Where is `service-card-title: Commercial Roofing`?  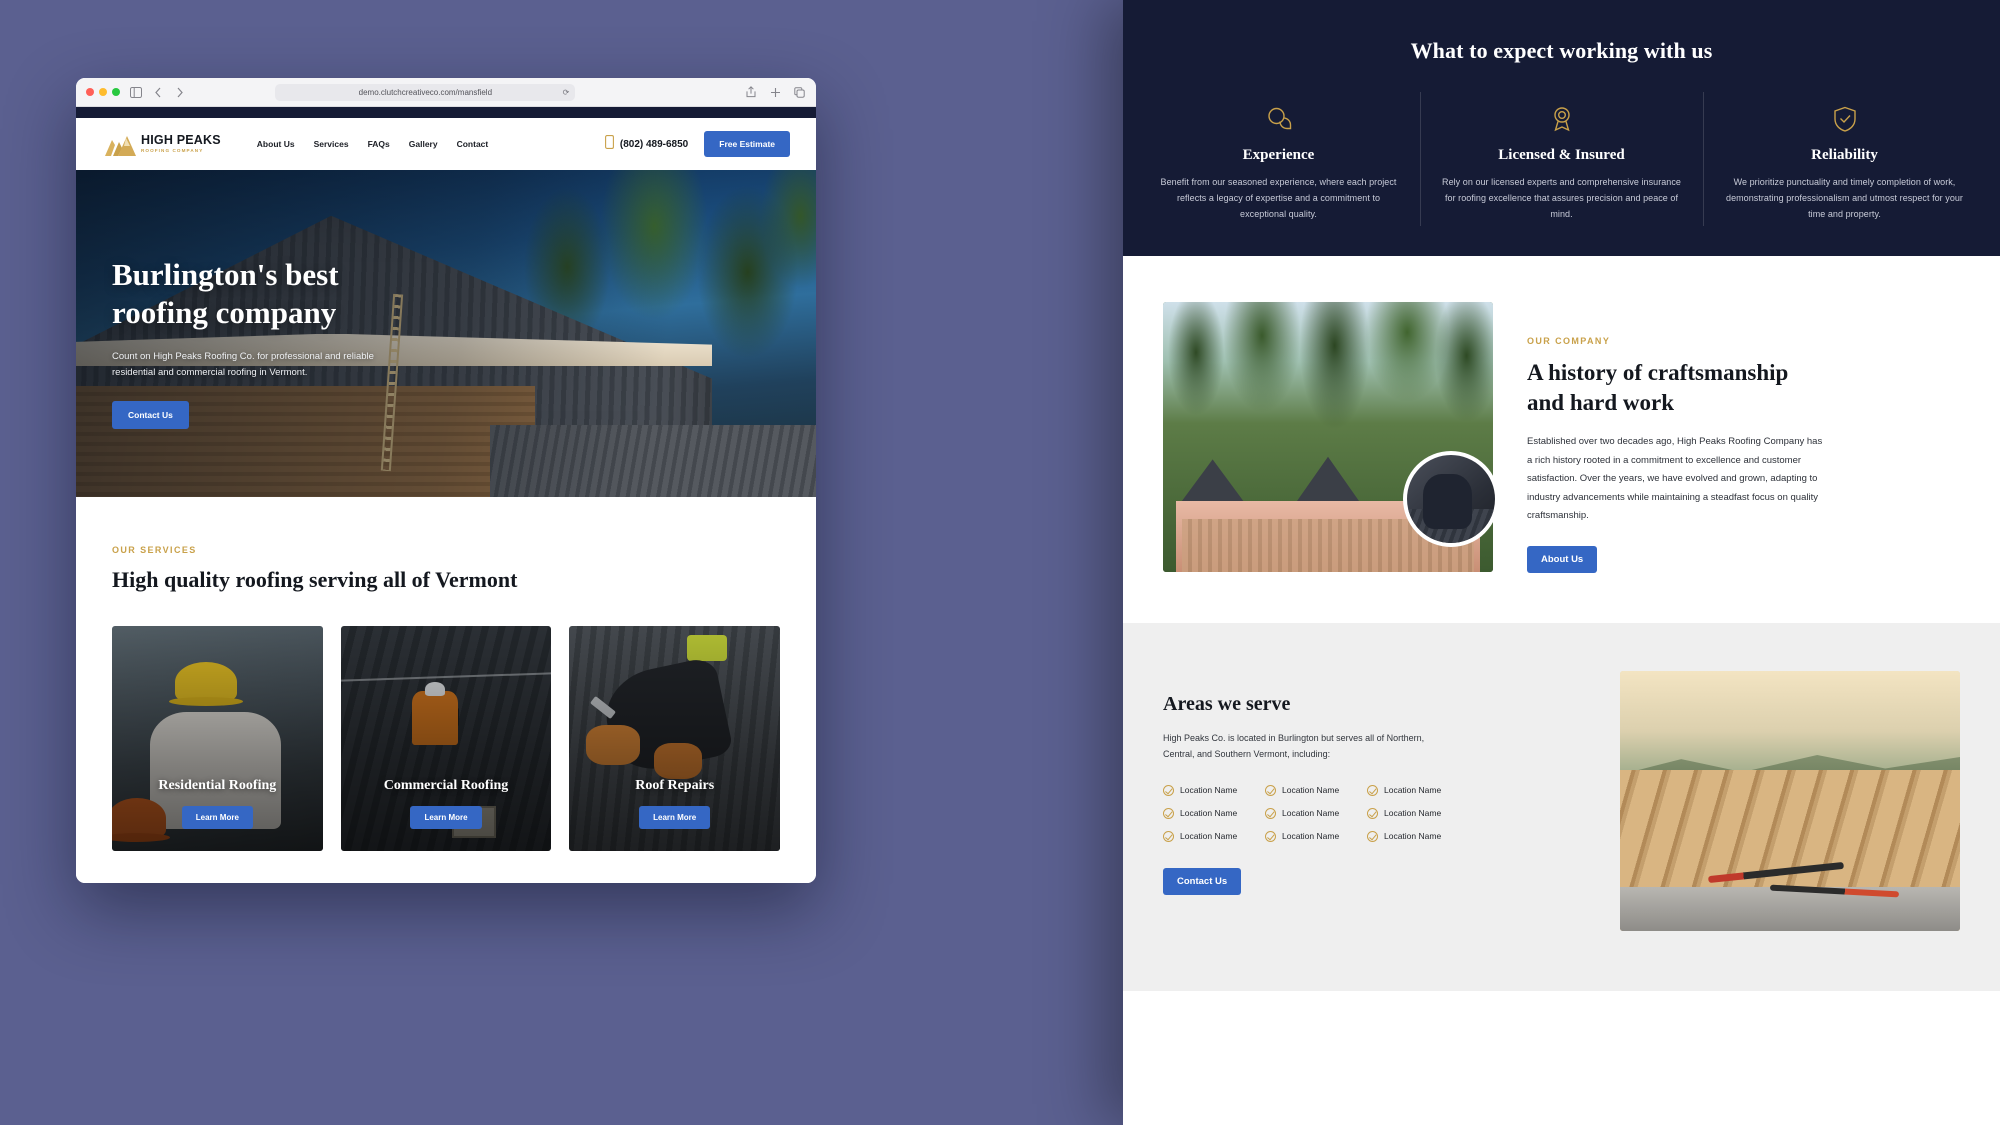 service-card-title: Commercial Roofing is located at coordinates (446, 785).